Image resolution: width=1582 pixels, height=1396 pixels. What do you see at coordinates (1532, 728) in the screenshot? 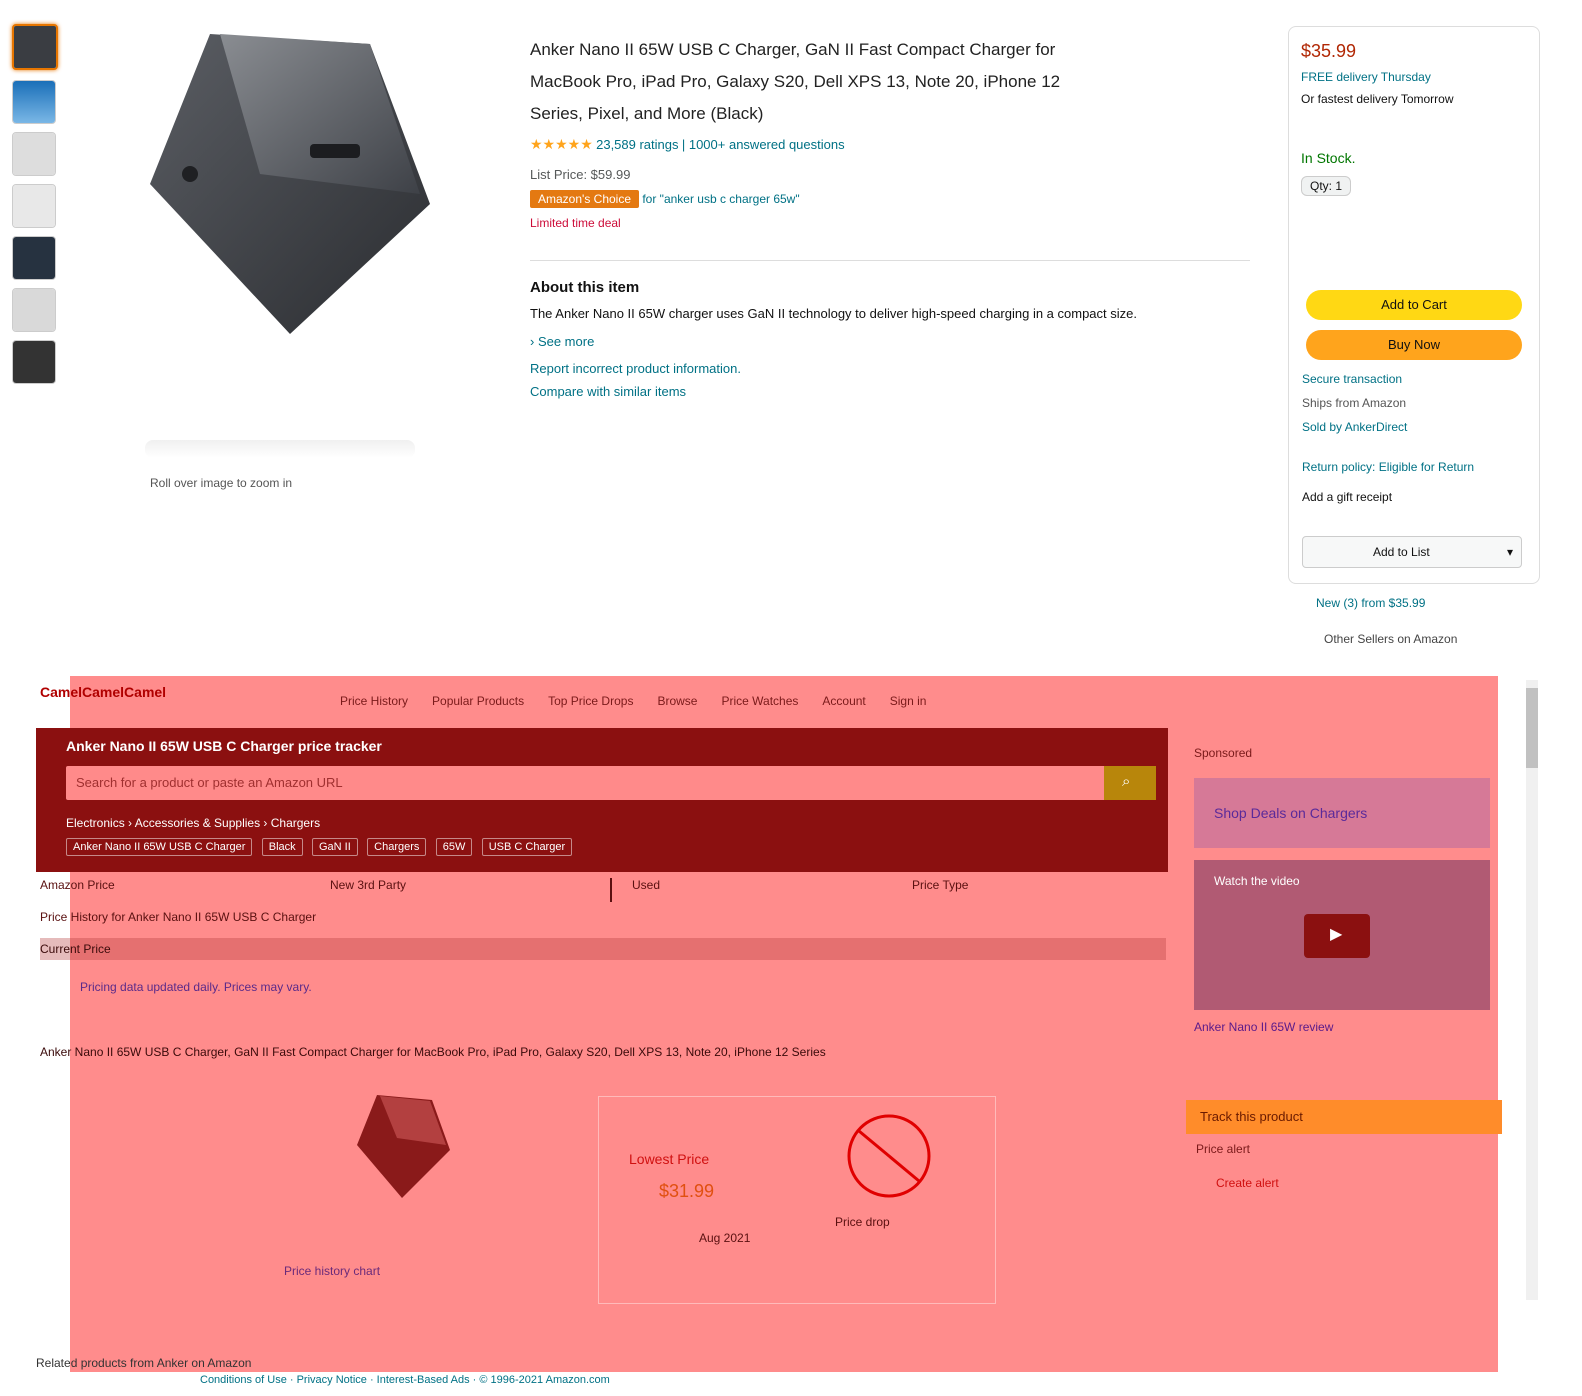
I see `scrollbar-thumb` at bounding box center [1532, 728].